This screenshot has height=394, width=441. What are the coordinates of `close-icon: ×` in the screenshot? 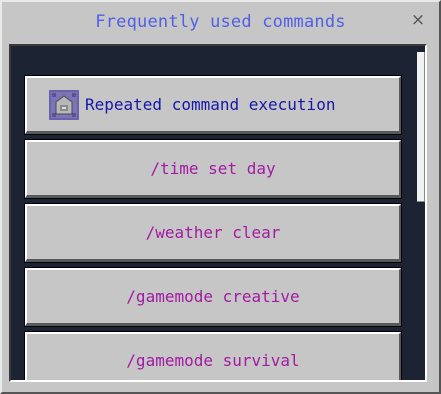 It's located at (418, 20).